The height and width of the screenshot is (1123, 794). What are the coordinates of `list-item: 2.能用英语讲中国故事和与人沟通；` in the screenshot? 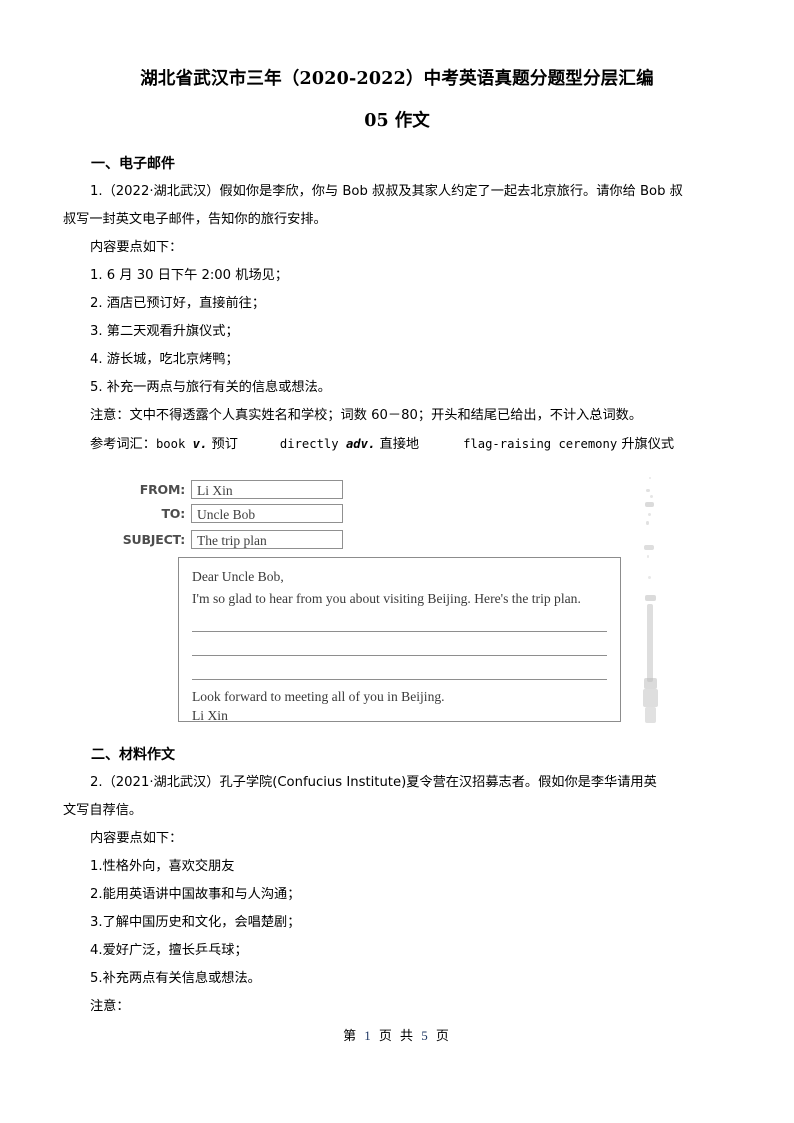 It's located at (195, 894).